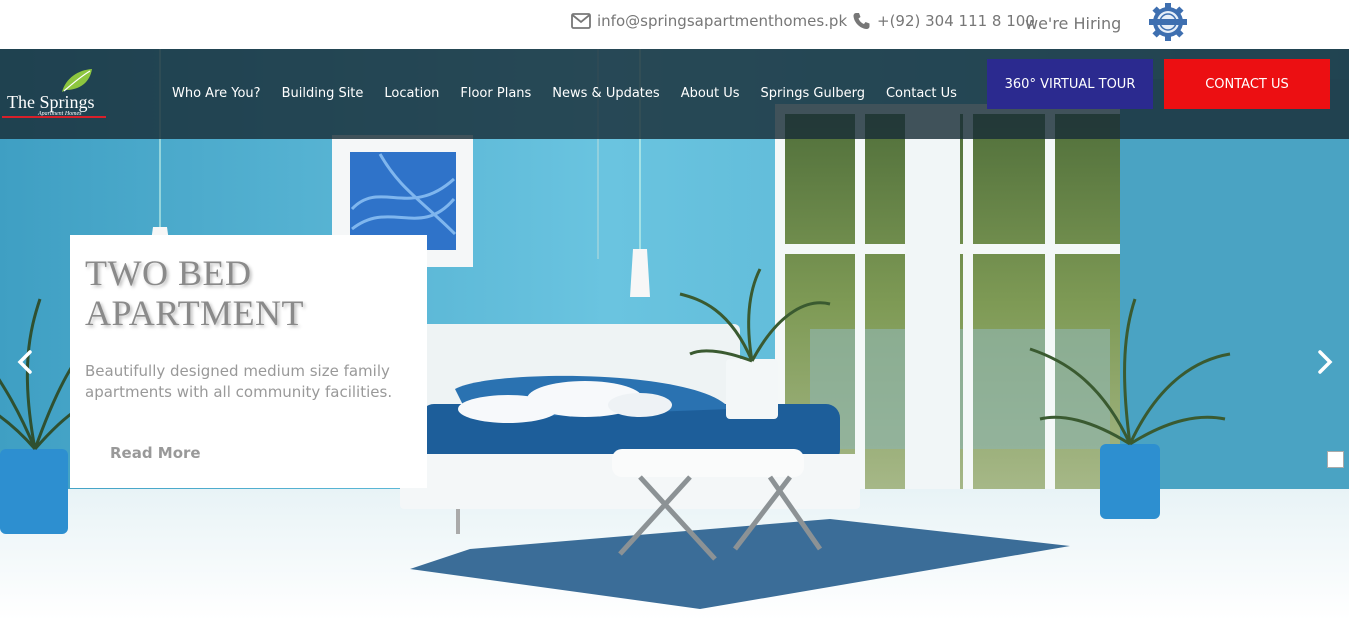 Image resolution: width=1349 pixels, height=620 pixels. What do you see at coordinates (921, 93) in the screenshot?
I see `nav-item-contact-us: Contact Us` at bounding box center [921, 93].